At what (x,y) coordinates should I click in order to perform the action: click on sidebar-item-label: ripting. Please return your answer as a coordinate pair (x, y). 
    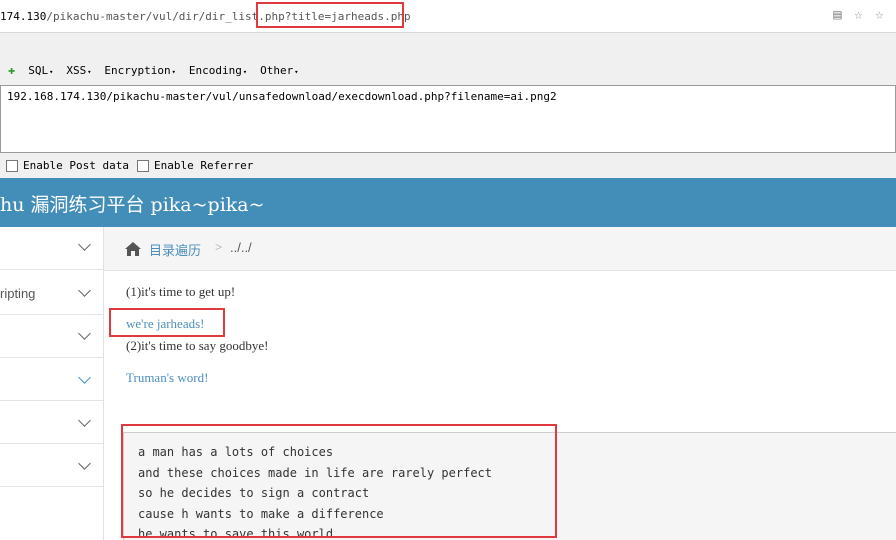
    Looking at the image, I should click on (18, 293).